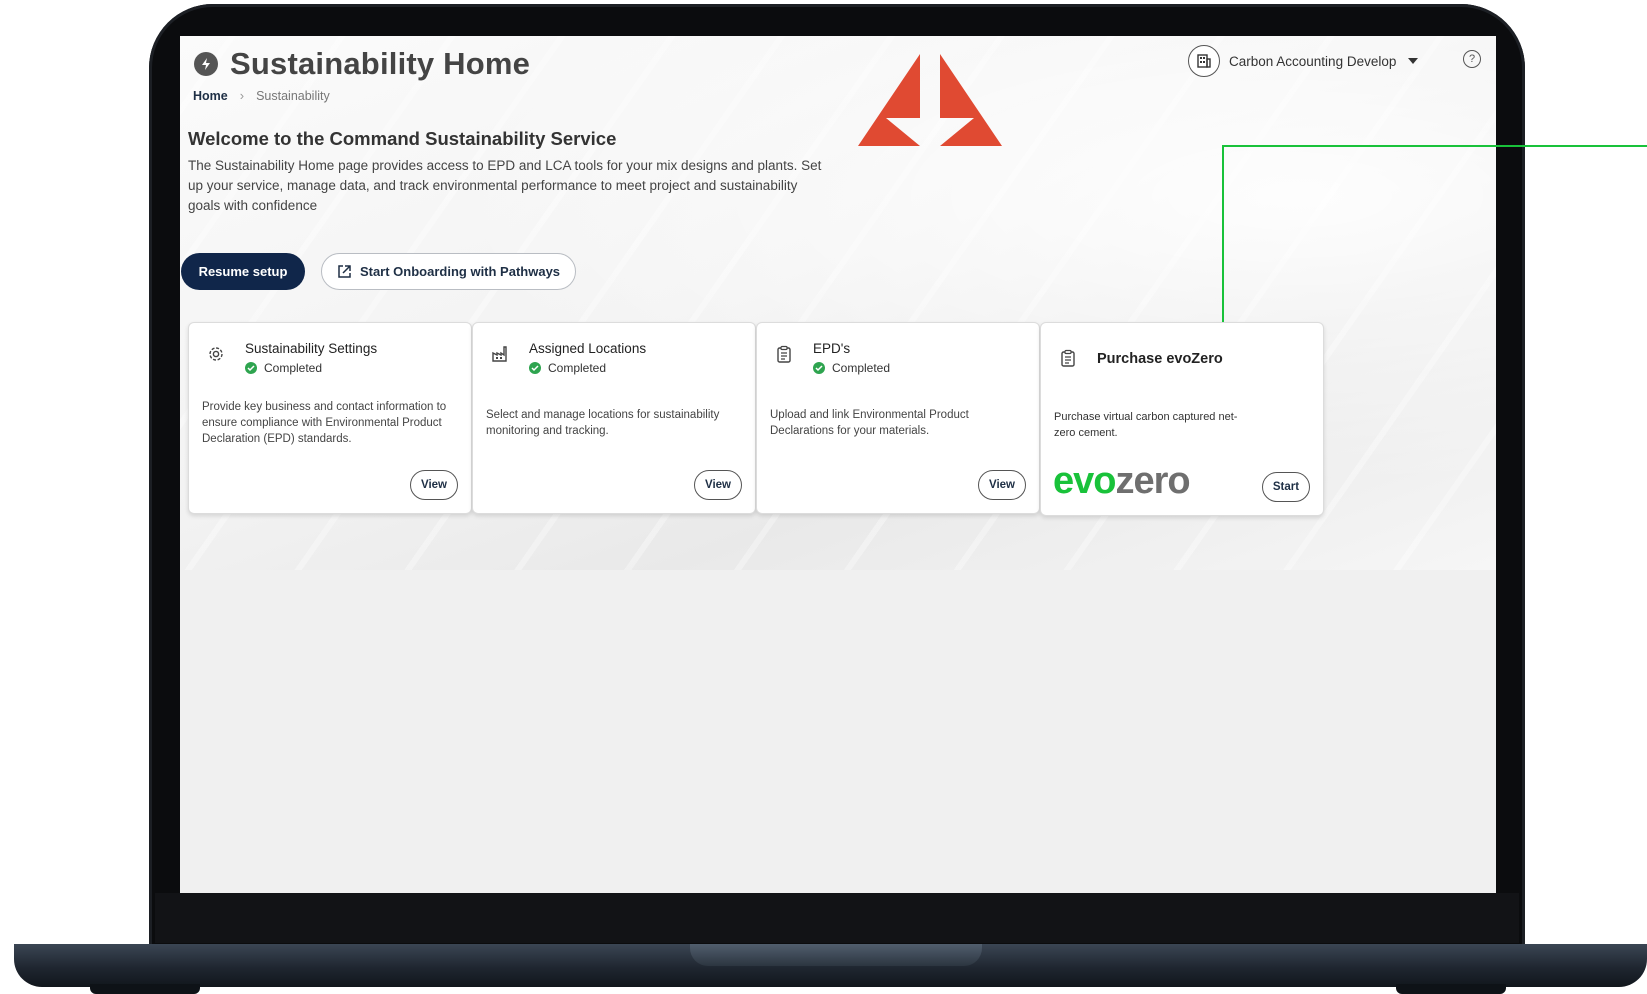 This screenshot has height=994, width=1647. I want to click on evozero-logo: evozero, so click(1122, 481).